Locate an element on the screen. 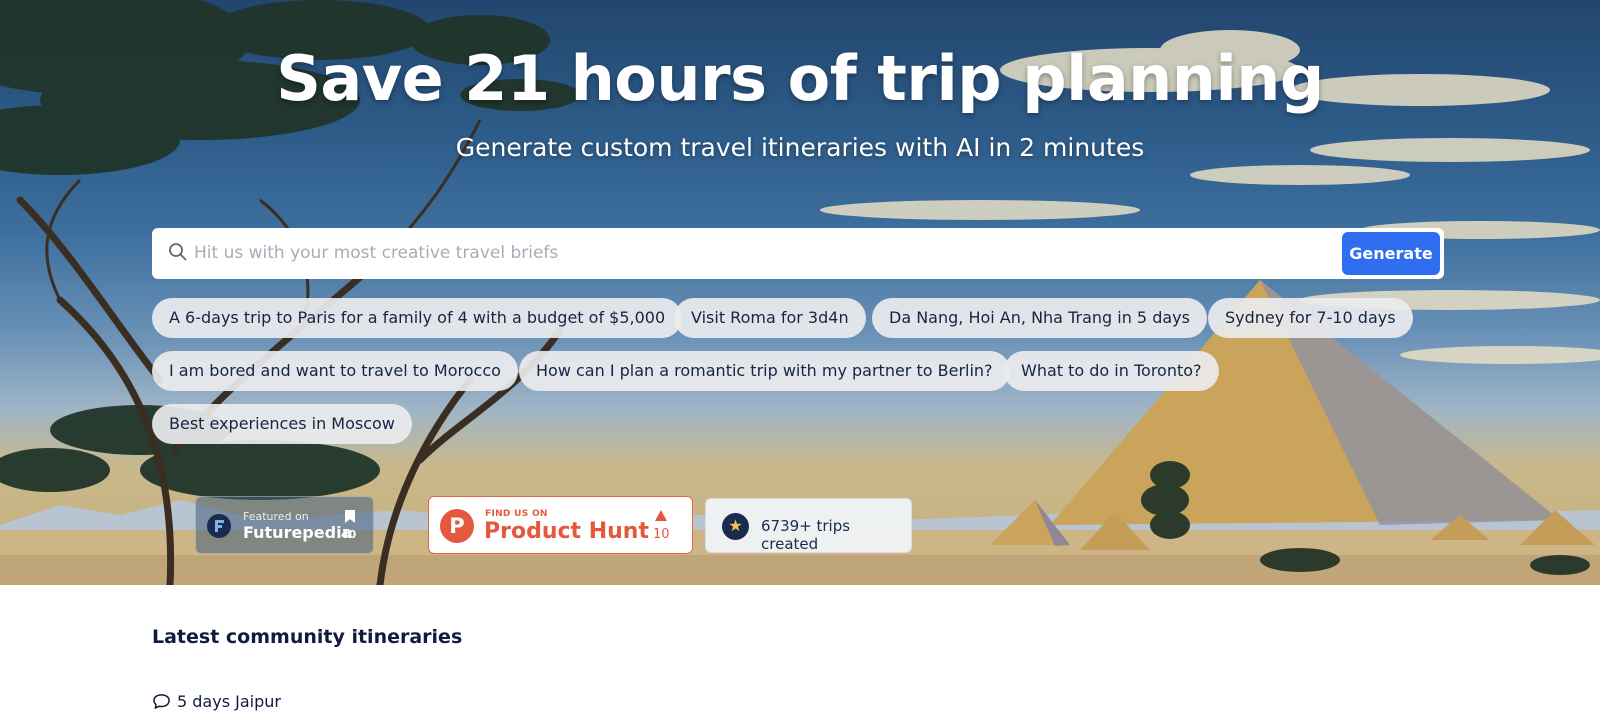  itinerary-item: 5 days Jaipur is located at coordinates (216, 701).